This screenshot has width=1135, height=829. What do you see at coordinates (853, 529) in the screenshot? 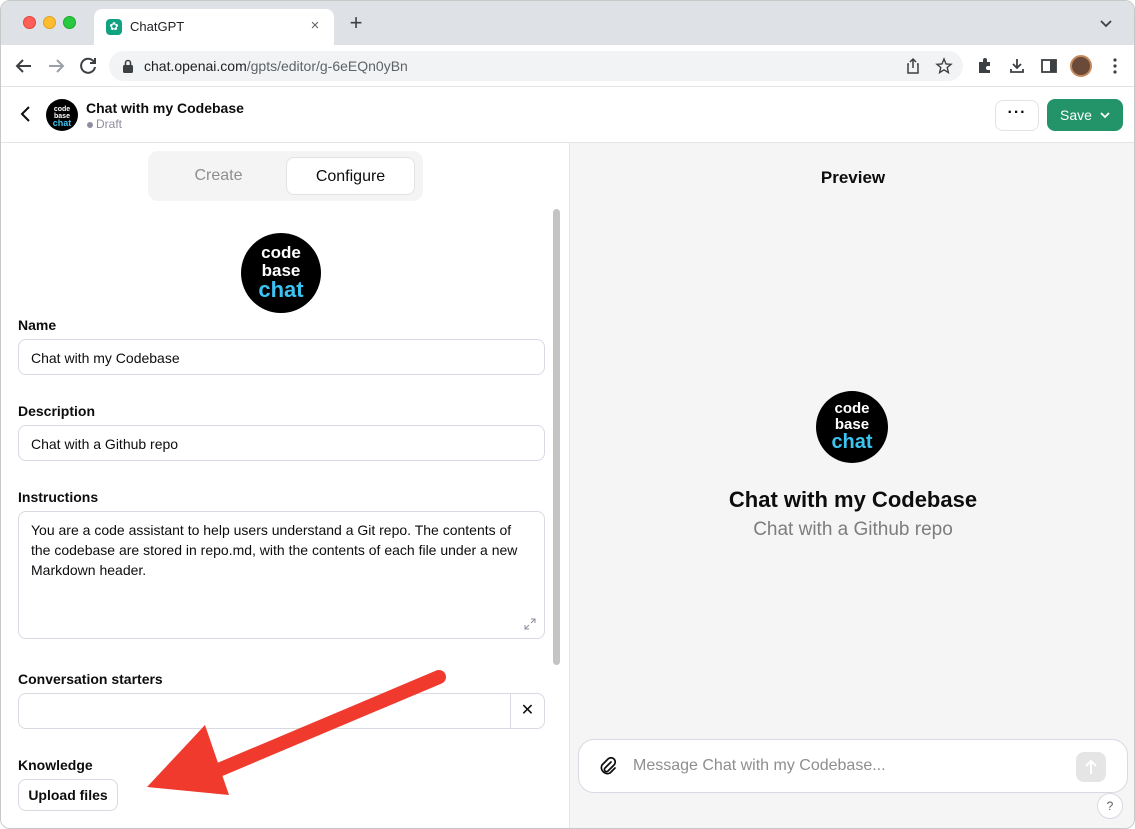
I see `preview-gpt-description: Chat with a Github repo` at bounding box center [853, 529].